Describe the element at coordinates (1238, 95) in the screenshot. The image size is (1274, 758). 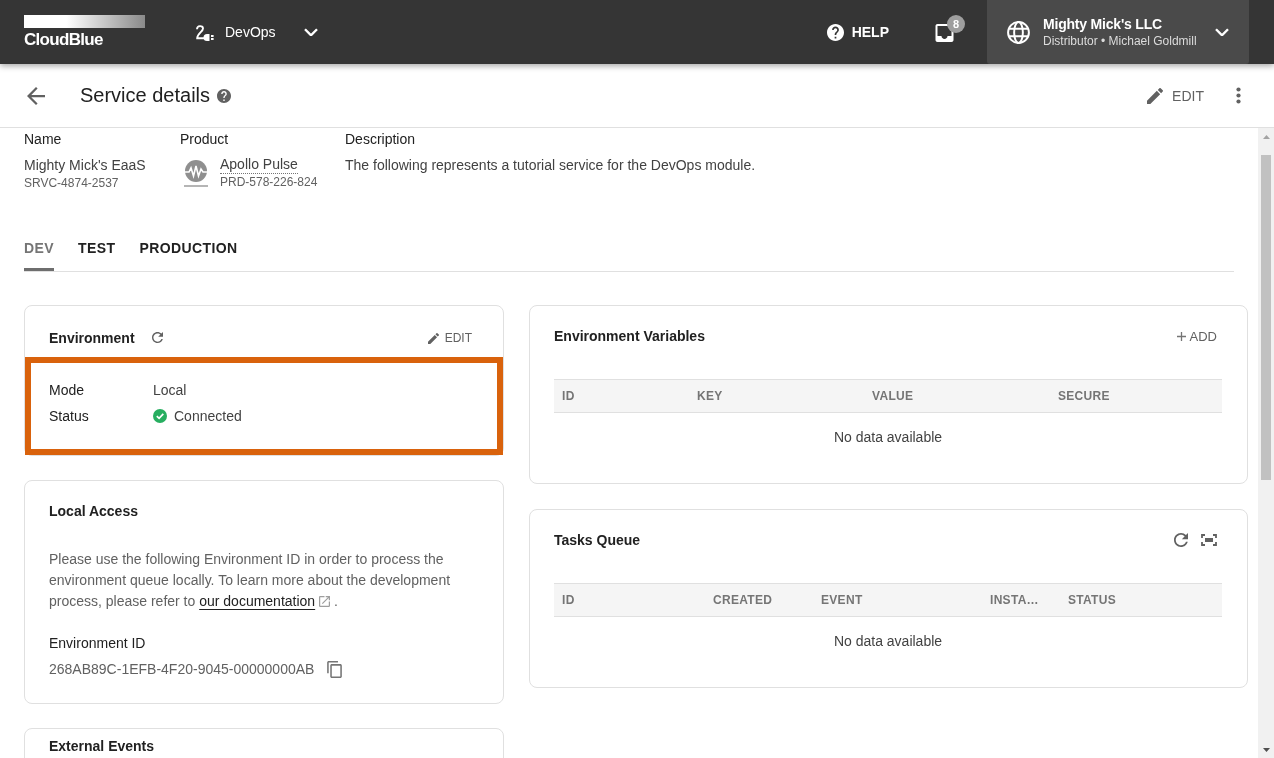
I see `more-vertical-icon` at that location.